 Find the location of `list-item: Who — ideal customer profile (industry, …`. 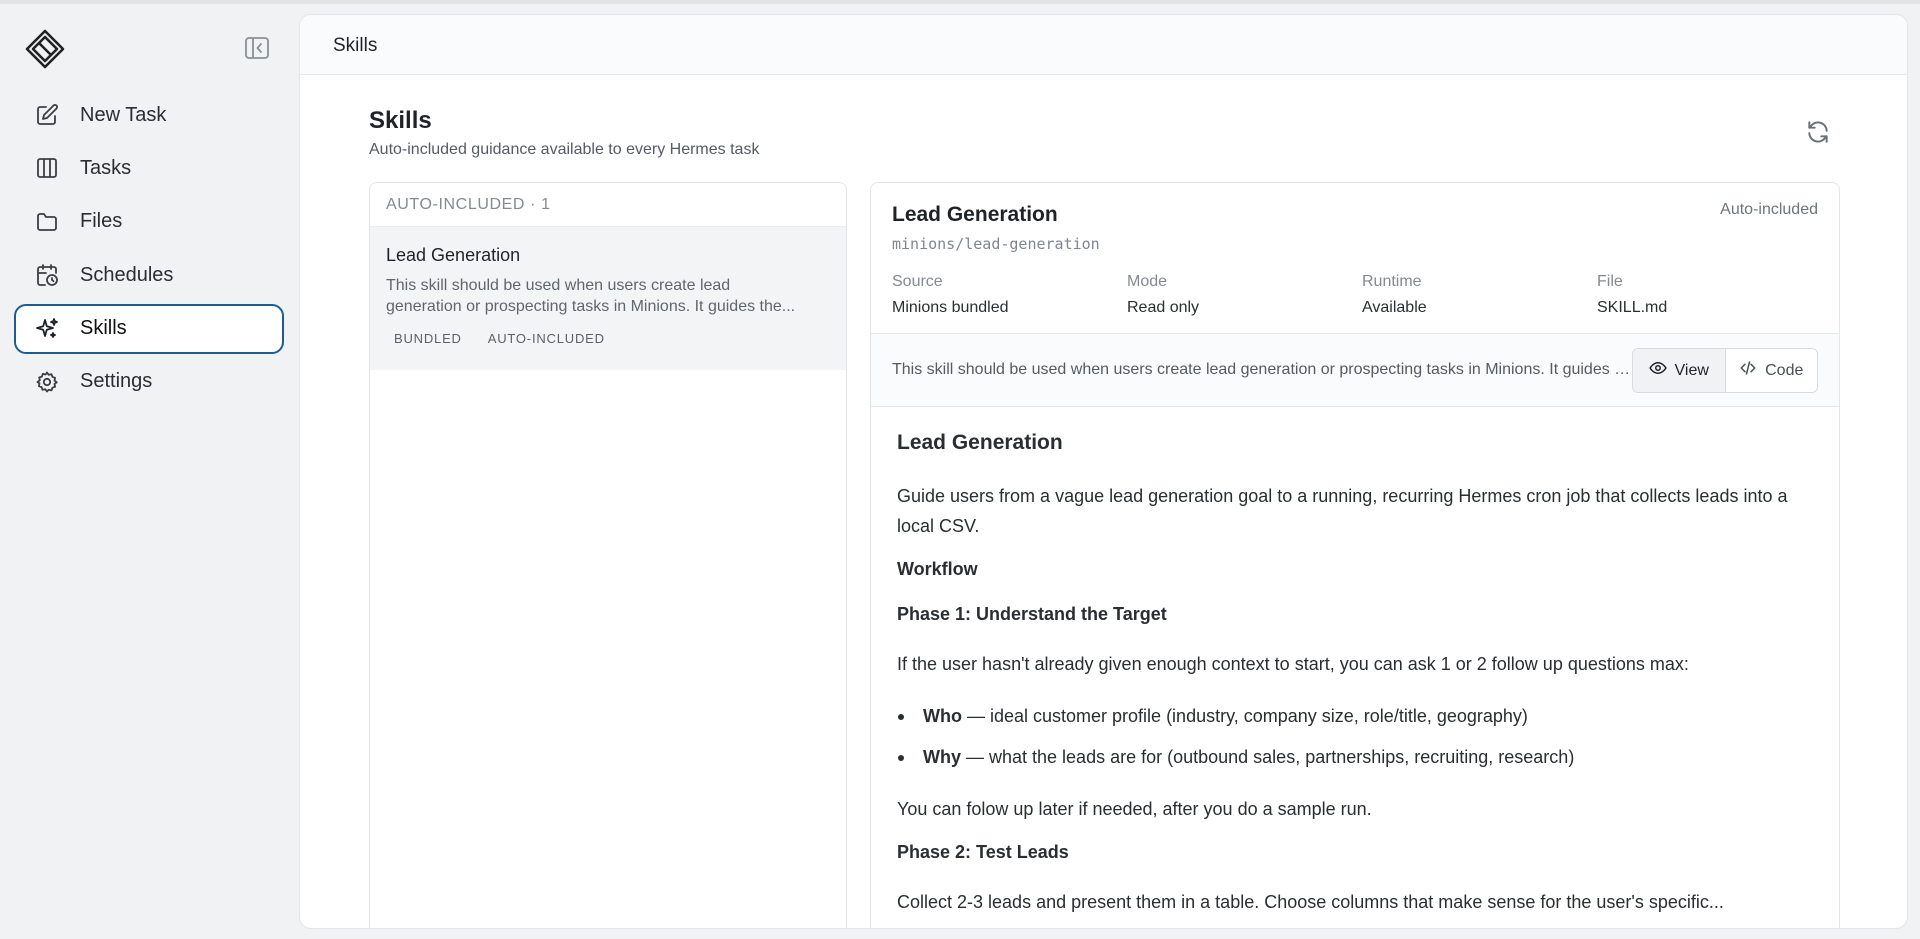

list-item: Who — ideal customer profile (industry, … is located at coordinates (1352, 716).